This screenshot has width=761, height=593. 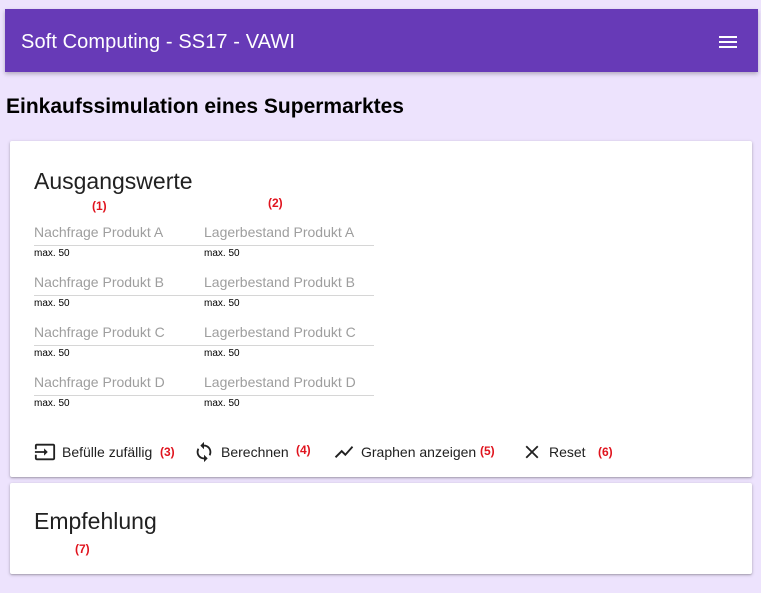 What do you see at coordinates (222, 303) in the screenshot?
I see `lagerbestand-b-hint: max. 50` at bounding box center [222, 303].